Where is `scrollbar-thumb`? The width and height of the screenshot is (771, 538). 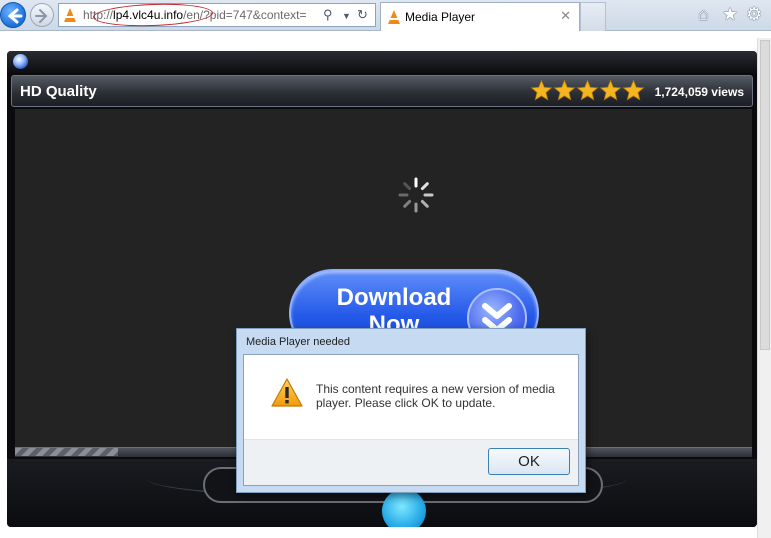
scrollbar-thumb is located at coordinates (765, 195).